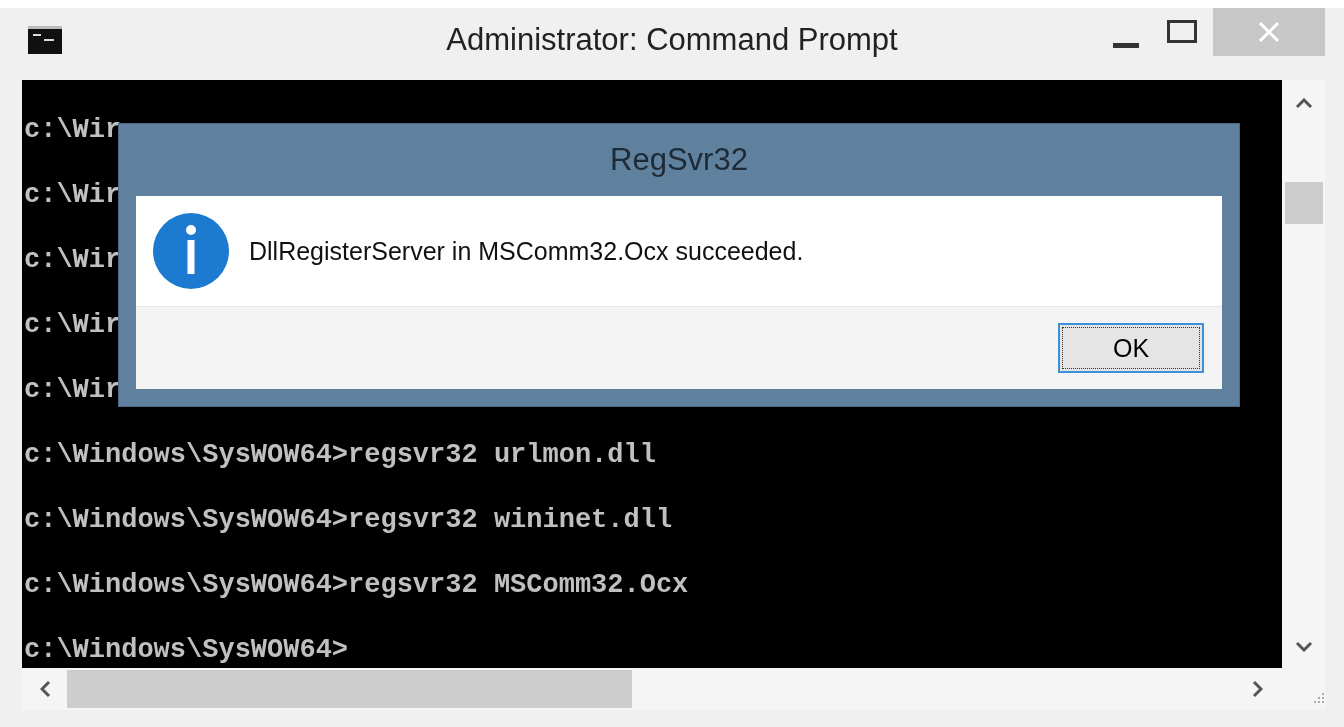  Describe the element at coordinates (1319, 698) in the screenshot. I see `resize-grip-icon` at that location.